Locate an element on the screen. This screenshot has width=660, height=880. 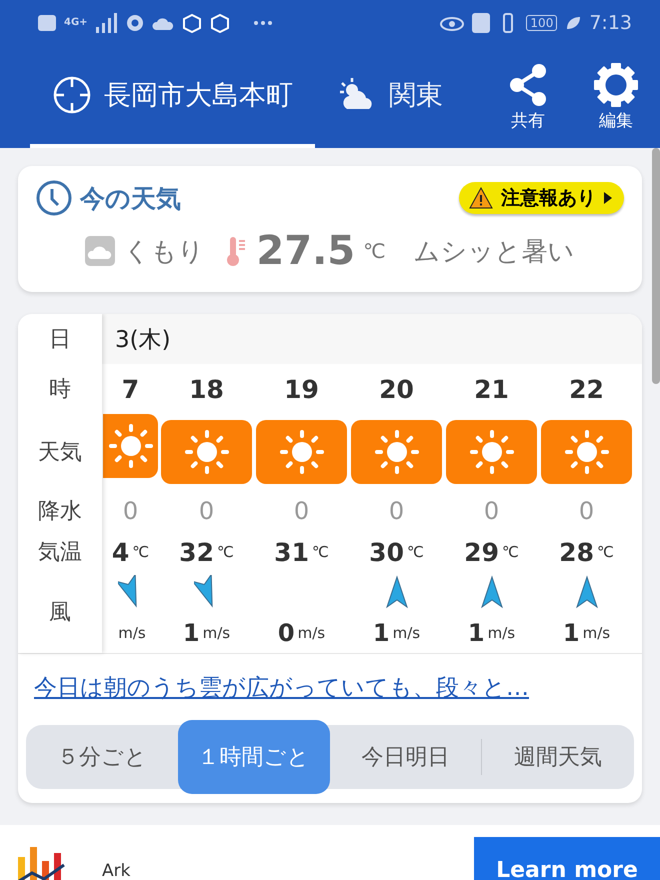
hour-label: 21 is located at coordinates (491, 389).